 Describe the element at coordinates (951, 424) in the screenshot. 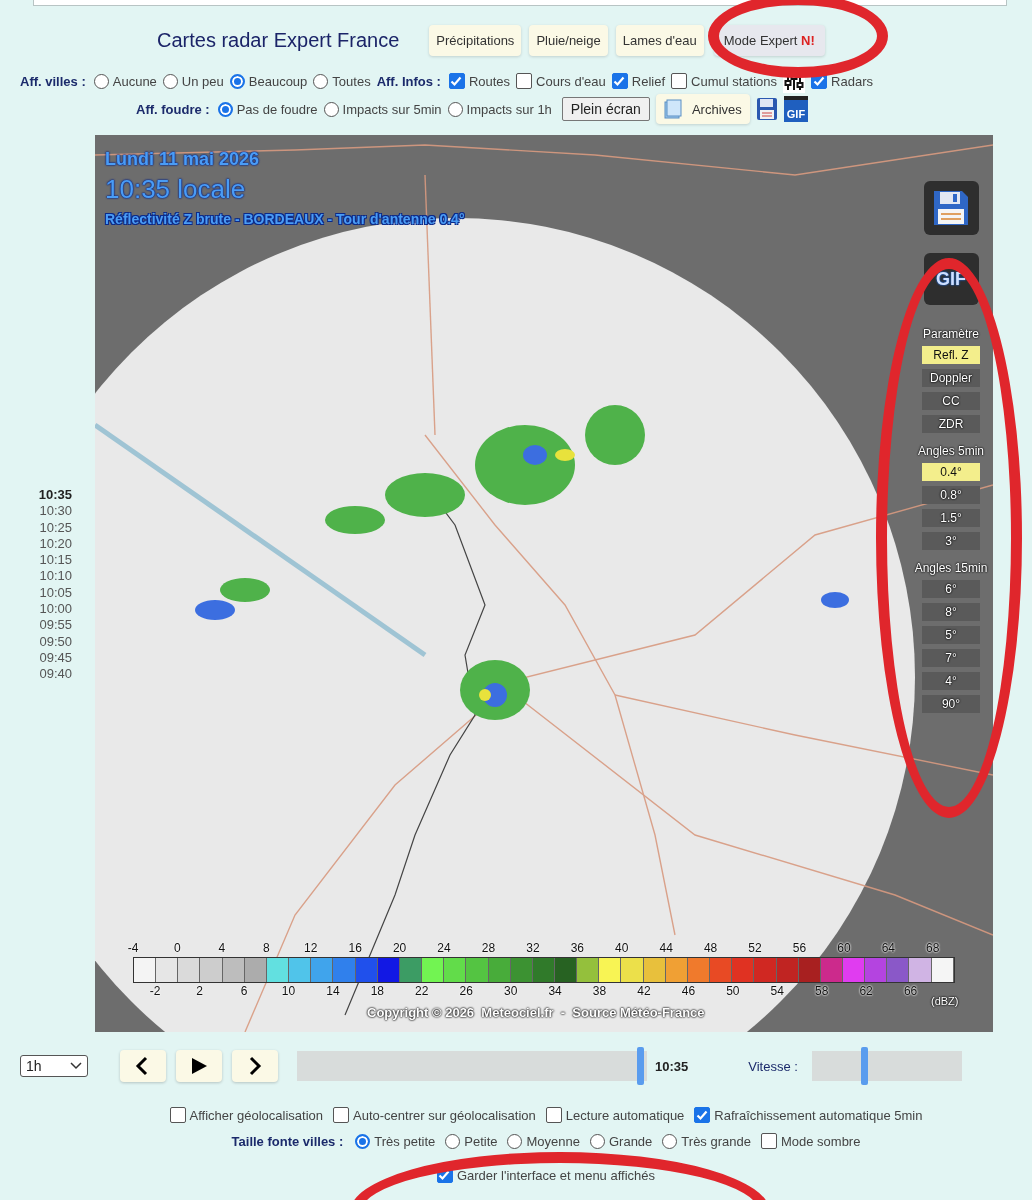

I see `panel-button: ZDR` at that location.